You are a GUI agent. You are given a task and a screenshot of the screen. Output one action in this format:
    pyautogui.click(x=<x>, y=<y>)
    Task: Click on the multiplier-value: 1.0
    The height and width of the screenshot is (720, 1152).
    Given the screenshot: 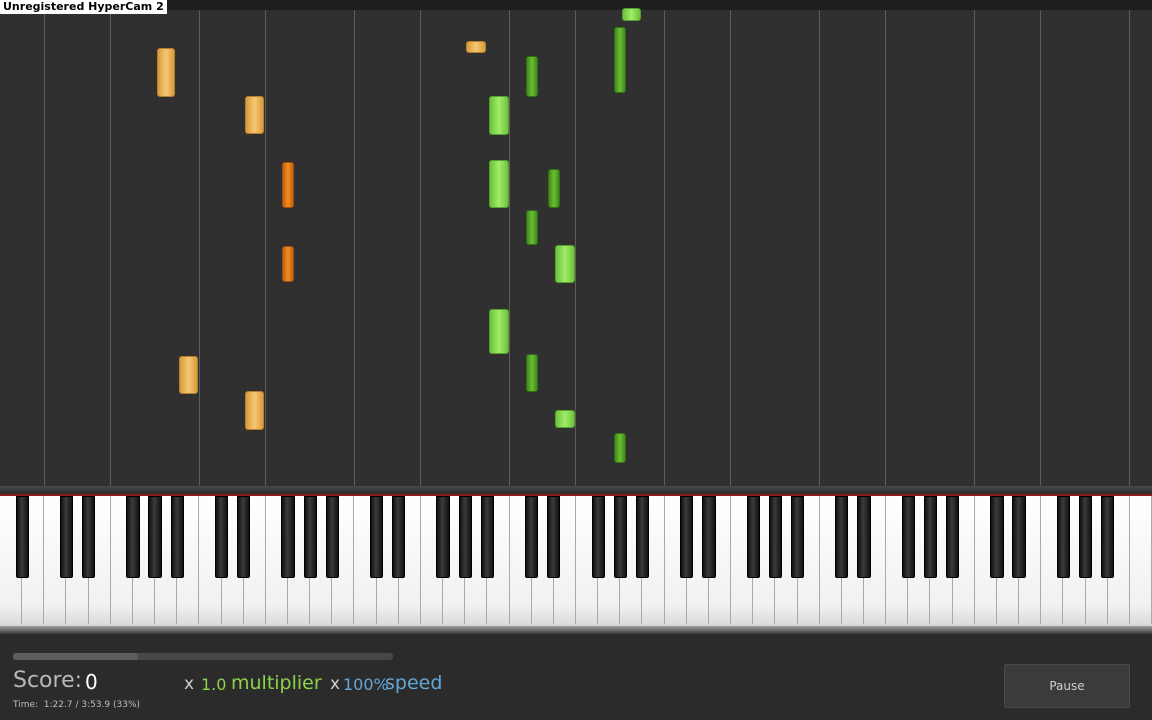 What is the action you would take?
    pyautogui.click(x=214, y=684)
    